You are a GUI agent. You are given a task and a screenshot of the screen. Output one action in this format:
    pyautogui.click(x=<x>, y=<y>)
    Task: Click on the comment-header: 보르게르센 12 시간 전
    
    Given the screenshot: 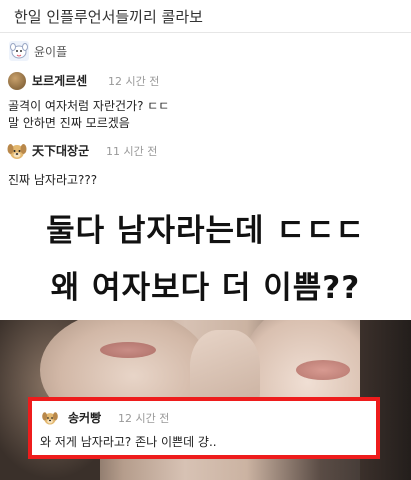 What is the action you would take?
    pyautogui.click(x=150, y=81)
    